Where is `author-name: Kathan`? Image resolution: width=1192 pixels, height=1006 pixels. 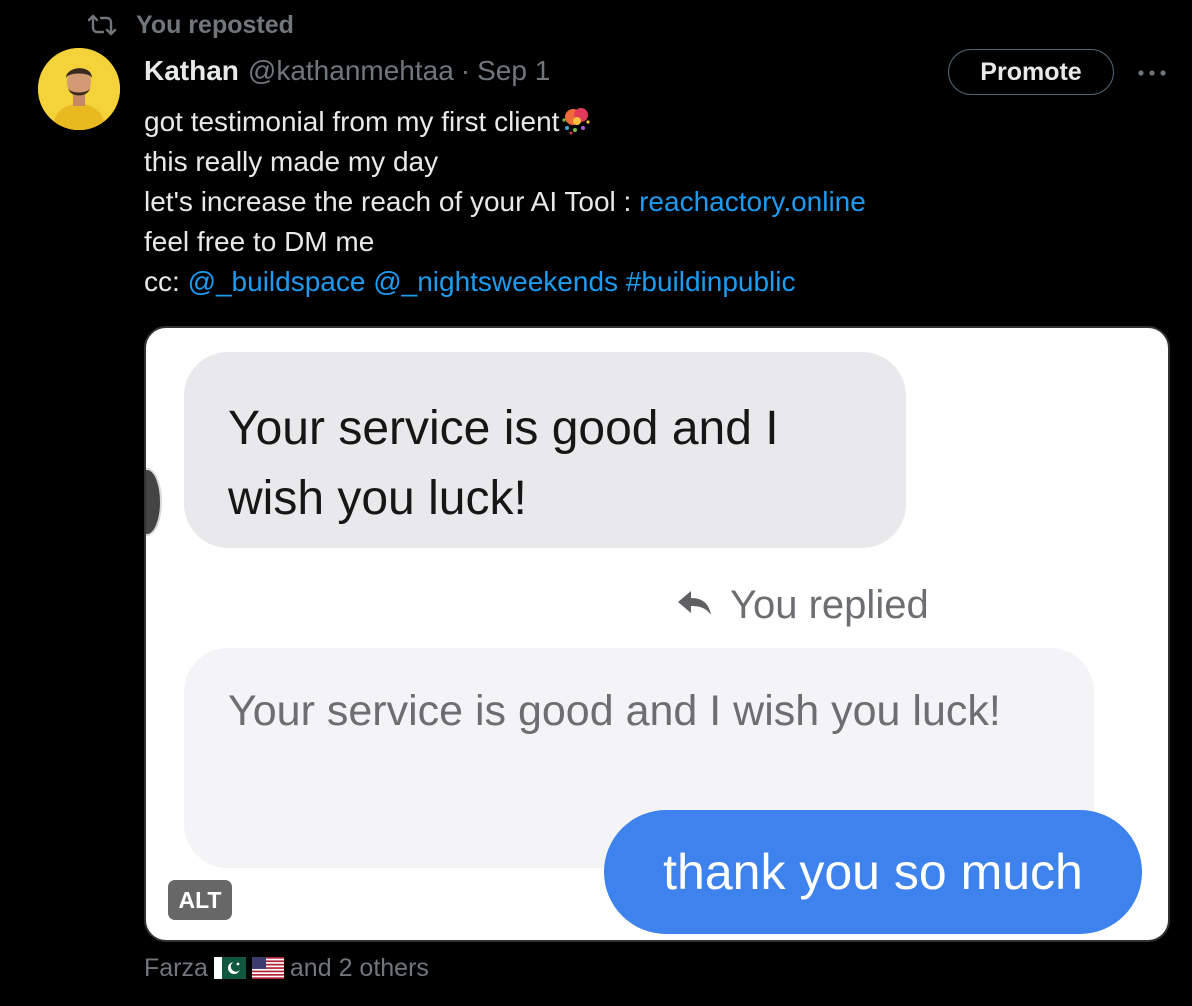
author-name: Kathan is located at coordinates (191, 71).